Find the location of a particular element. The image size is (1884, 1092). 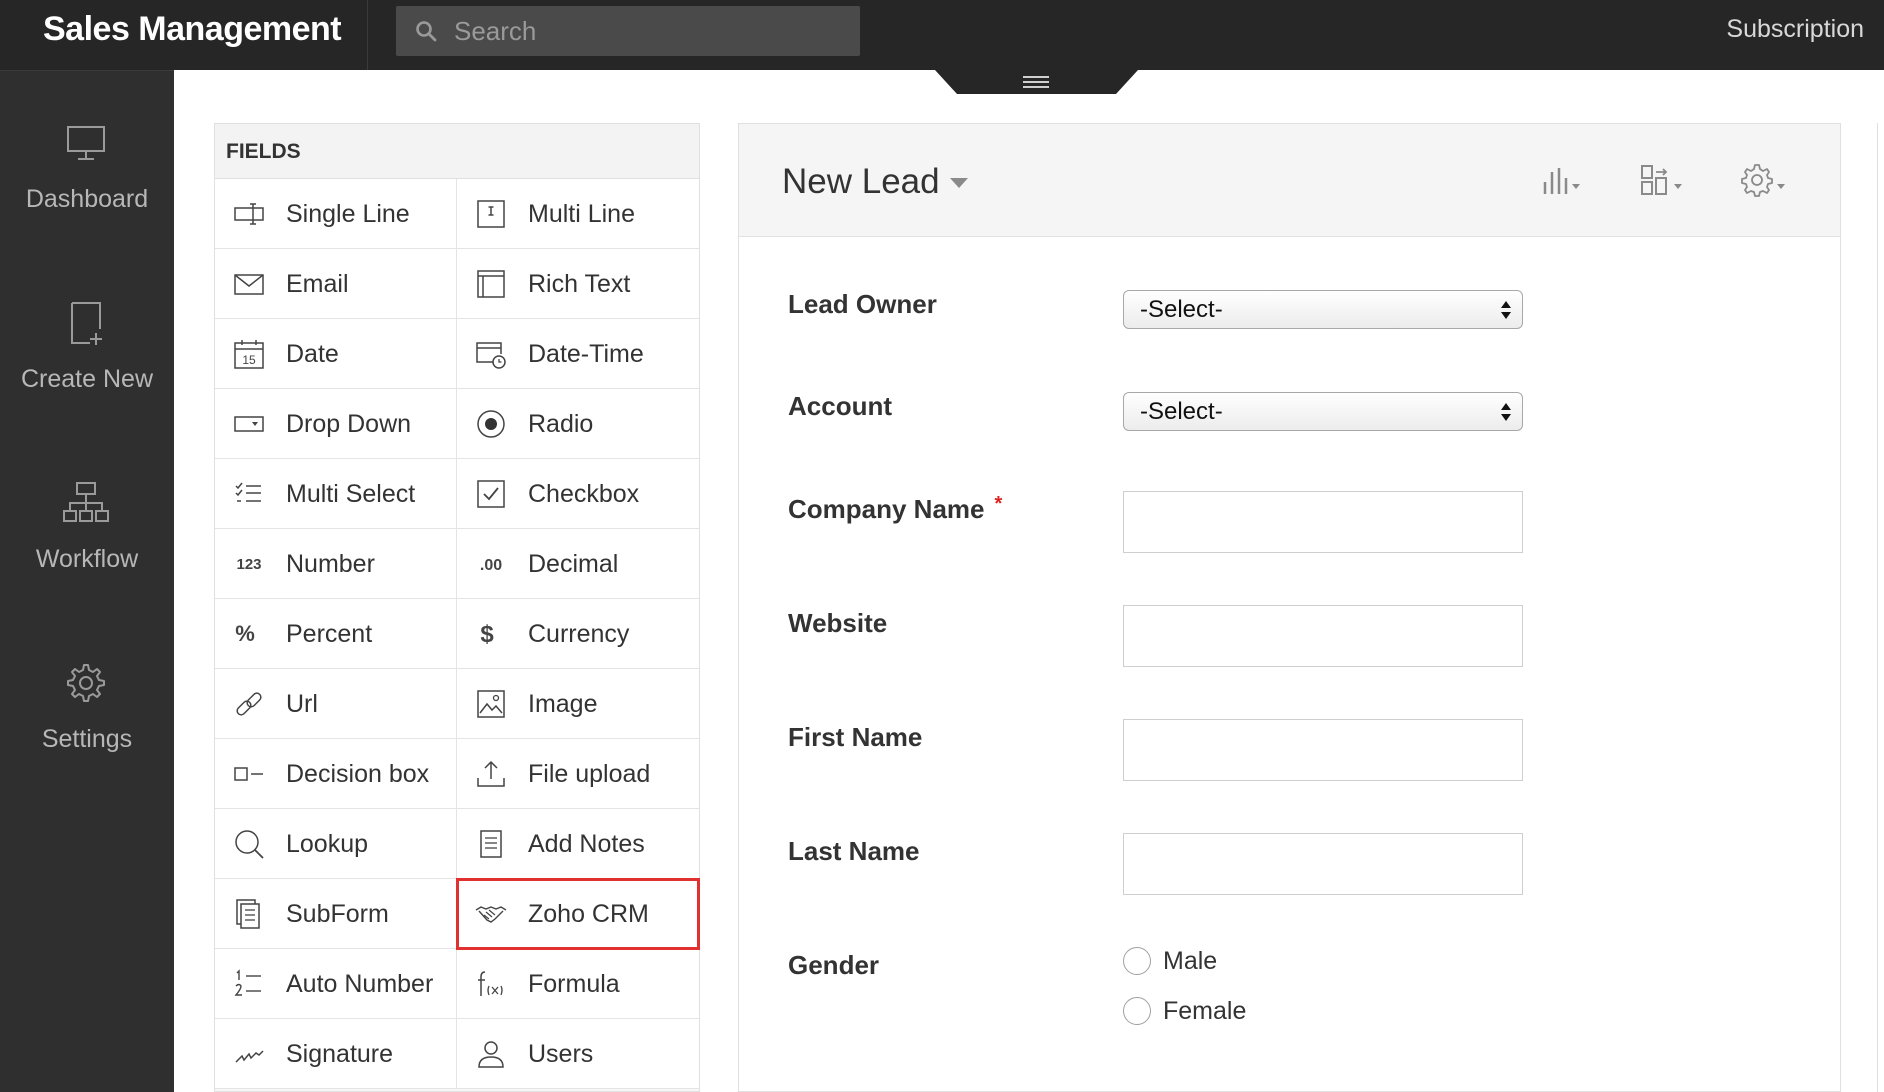

collapse-handle is located at coordinates (1036, 82).